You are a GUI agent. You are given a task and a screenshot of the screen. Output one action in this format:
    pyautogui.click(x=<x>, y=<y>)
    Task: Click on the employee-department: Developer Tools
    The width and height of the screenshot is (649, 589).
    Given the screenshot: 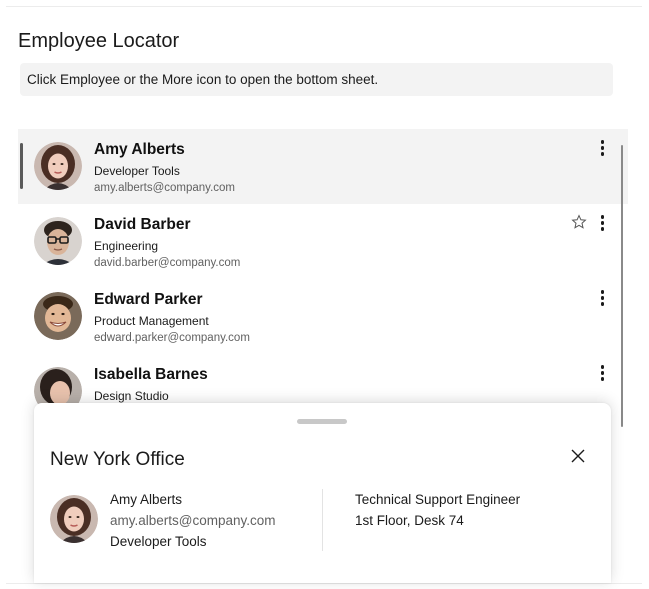 What is the action you would take?
    pyautogui.click(x=137, y=171)
    